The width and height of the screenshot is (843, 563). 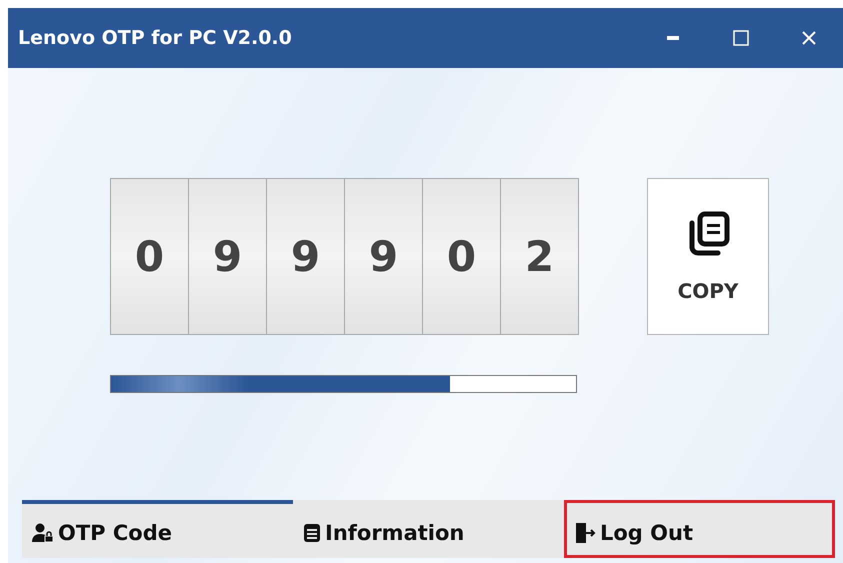 I want to click on close-icon, so click(x=809, y=38).